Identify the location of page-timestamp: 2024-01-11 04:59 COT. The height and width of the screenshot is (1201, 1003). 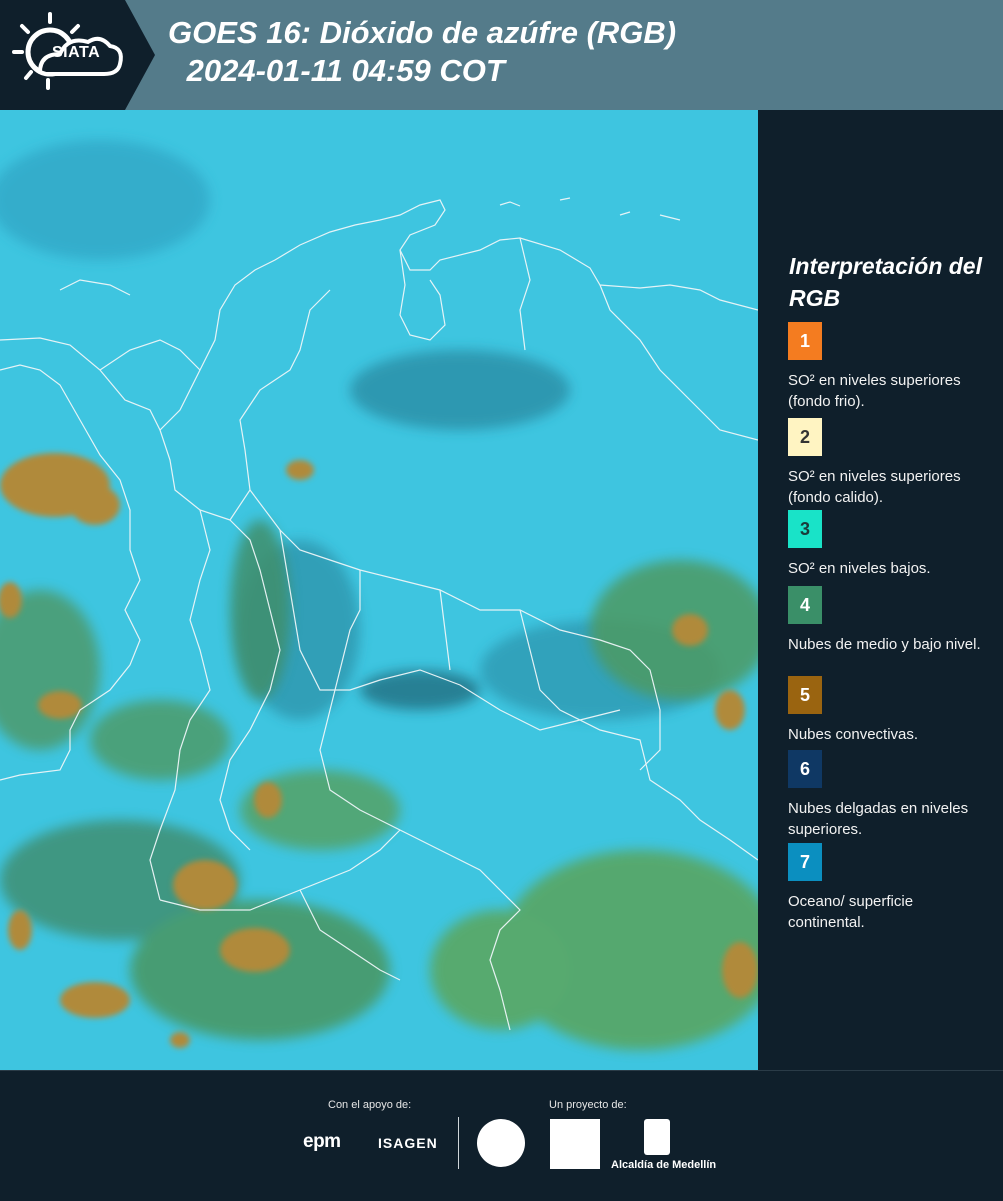
(341, 70).